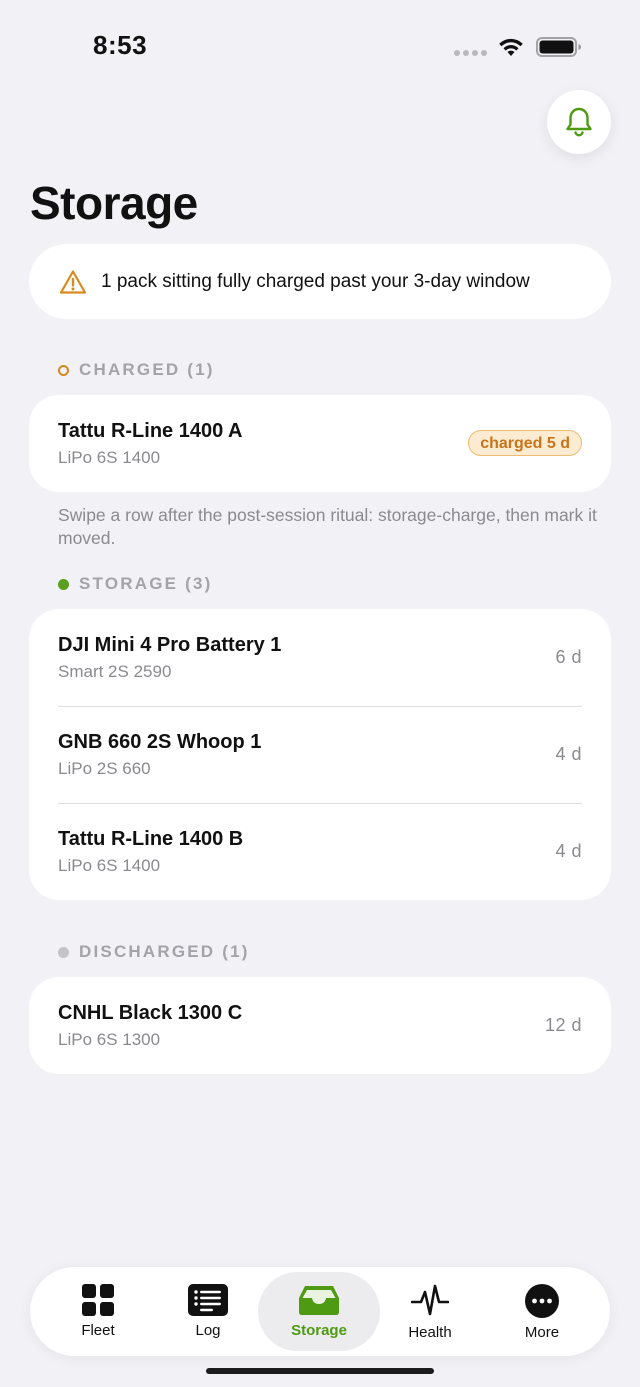 This screenshot has height=1387, width=640. I want to click on tab-storage: Storage, so click(319, 1311).